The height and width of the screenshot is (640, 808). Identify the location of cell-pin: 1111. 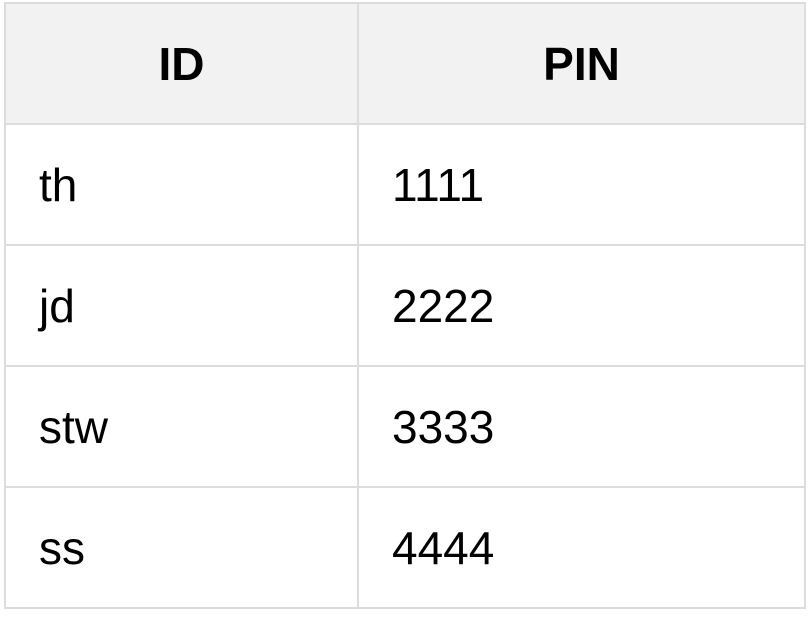
(581, 184).